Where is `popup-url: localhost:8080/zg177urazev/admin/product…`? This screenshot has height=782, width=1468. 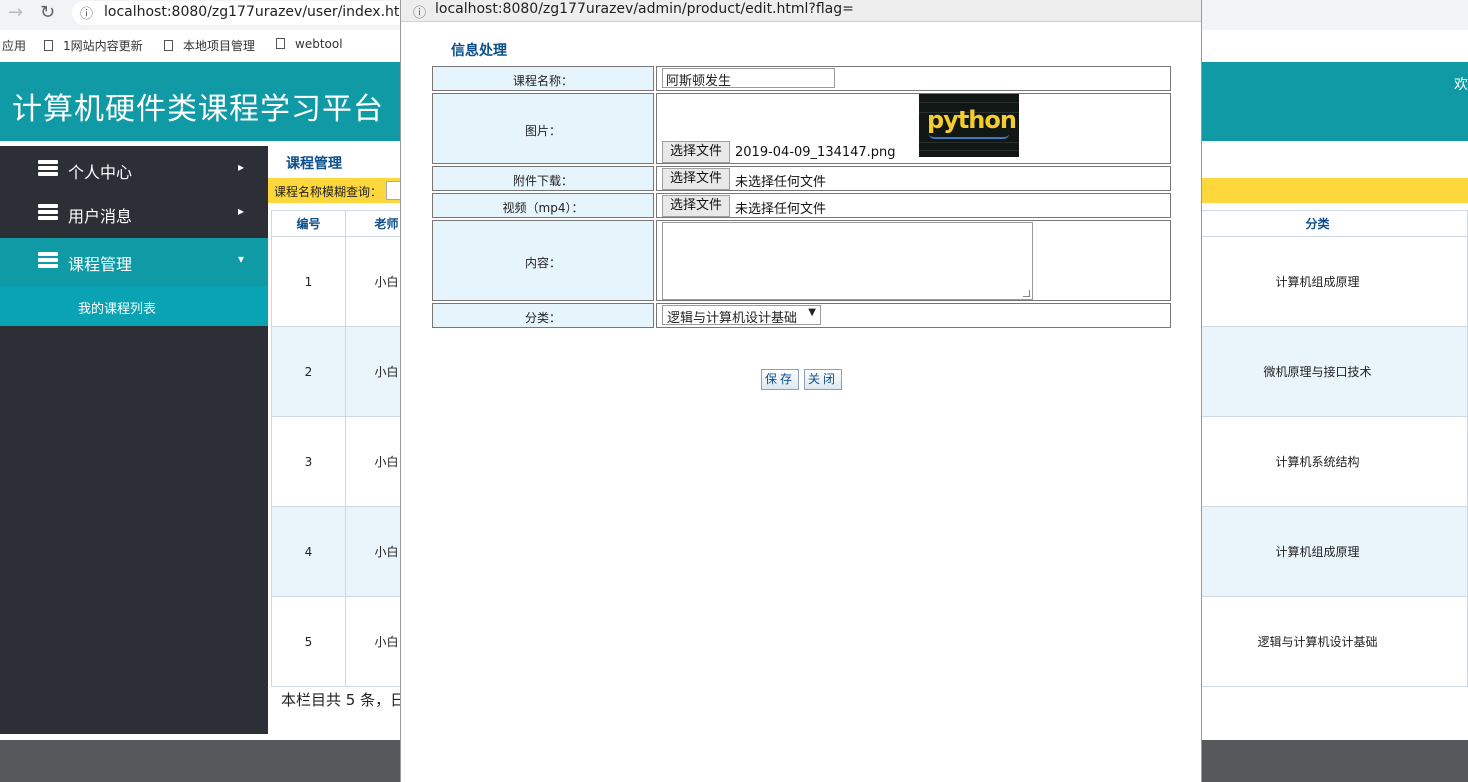
popup-url: localhost:8080/zg177urazev/admin/product… is located at coordinates (644, 9).